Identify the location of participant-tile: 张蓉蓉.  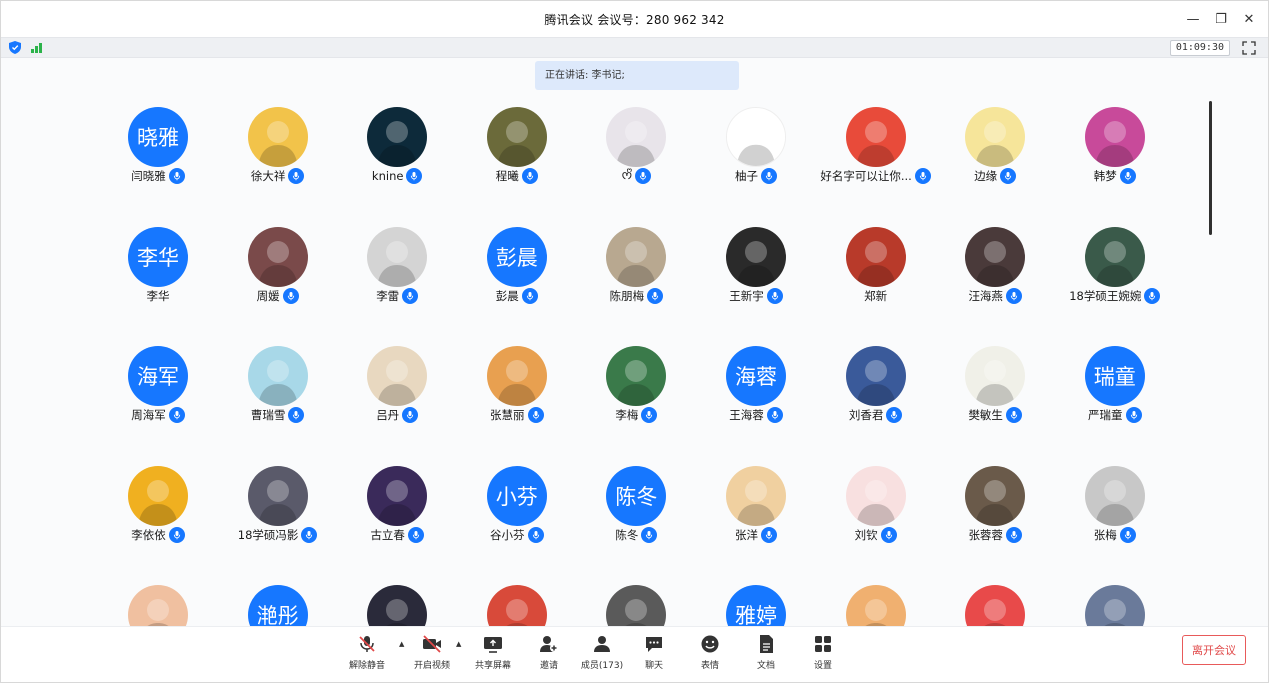
(994, 515).